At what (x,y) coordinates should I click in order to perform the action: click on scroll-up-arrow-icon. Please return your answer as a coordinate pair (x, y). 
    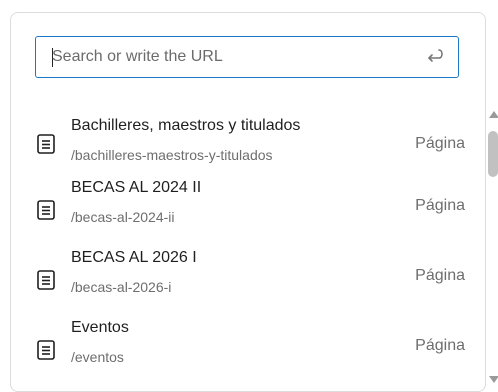
    Looking at the image, I should click on (493, 114).